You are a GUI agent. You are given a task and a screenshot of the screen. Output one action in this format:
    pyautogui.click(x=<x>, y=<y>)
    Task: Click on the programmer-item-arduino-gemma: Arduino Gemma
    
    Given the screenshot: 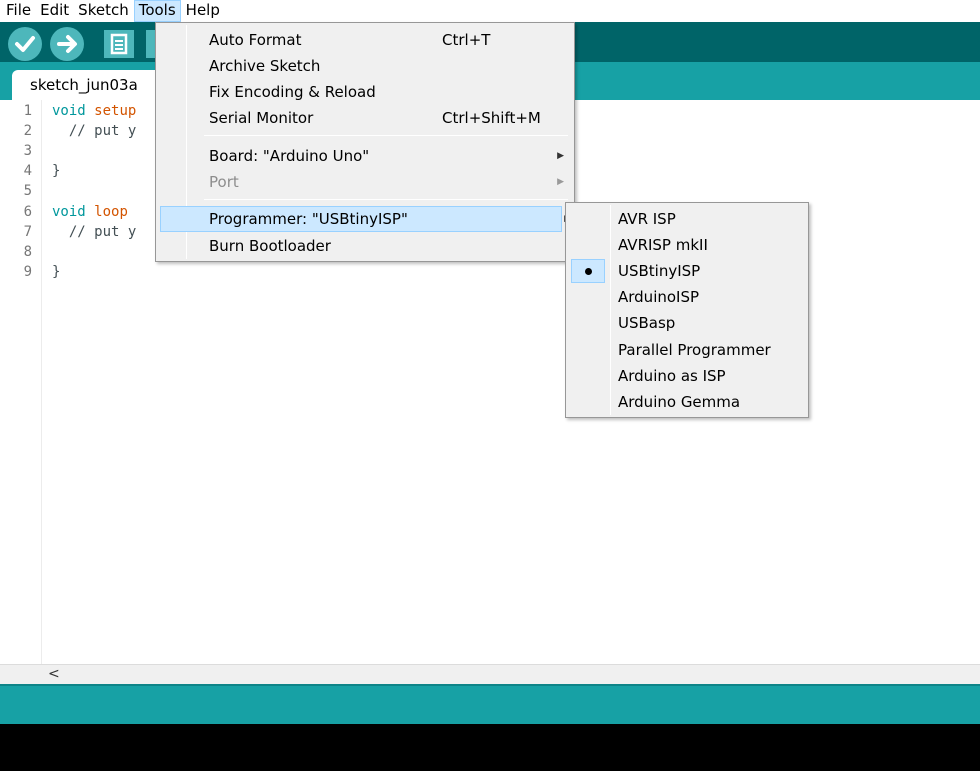 What is the action you would take?
    pyautogui.click(x=687, y=402)
    